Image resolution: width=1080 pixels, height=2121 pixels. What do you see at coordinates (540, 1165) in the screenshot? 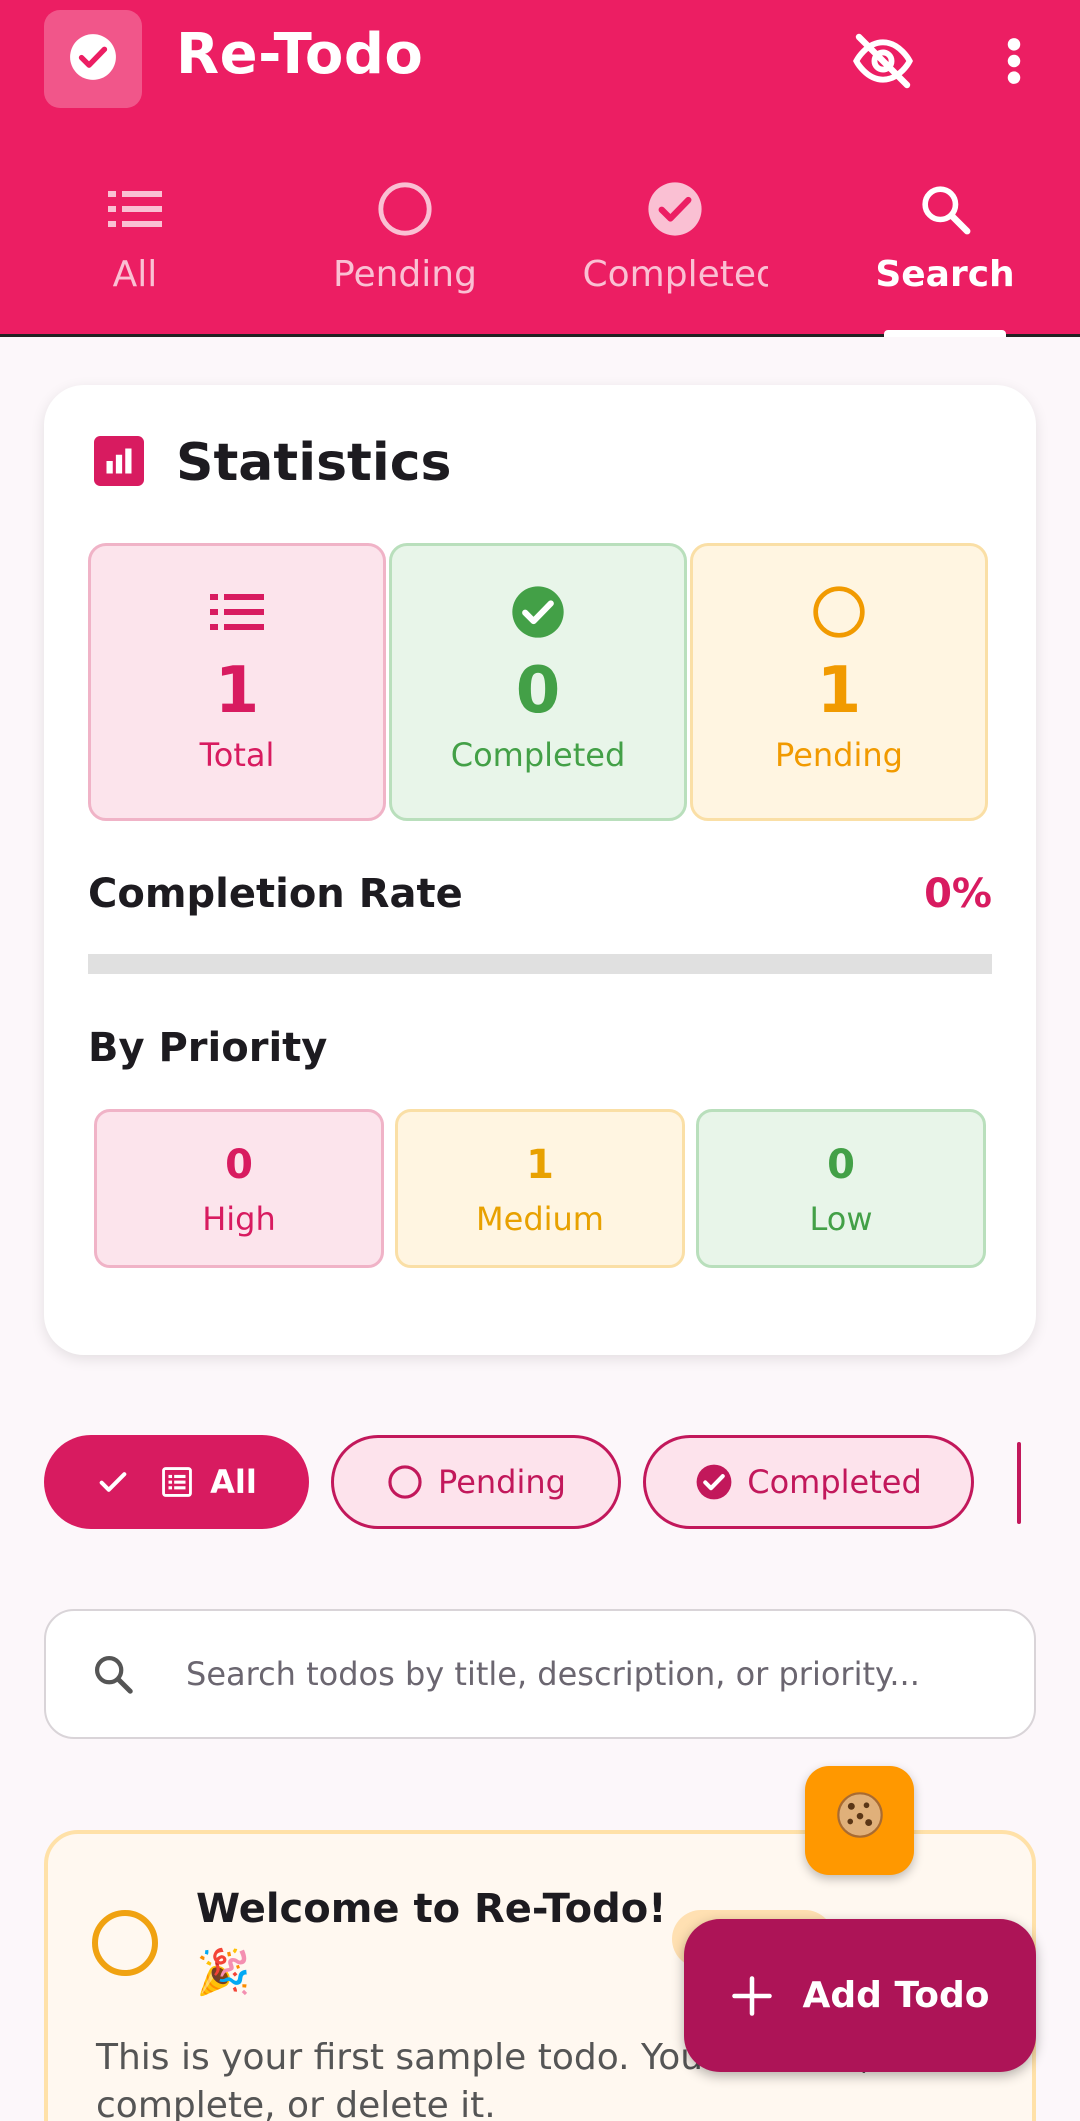
I see `priority-value: 1` at bounding box center [540, 1165].